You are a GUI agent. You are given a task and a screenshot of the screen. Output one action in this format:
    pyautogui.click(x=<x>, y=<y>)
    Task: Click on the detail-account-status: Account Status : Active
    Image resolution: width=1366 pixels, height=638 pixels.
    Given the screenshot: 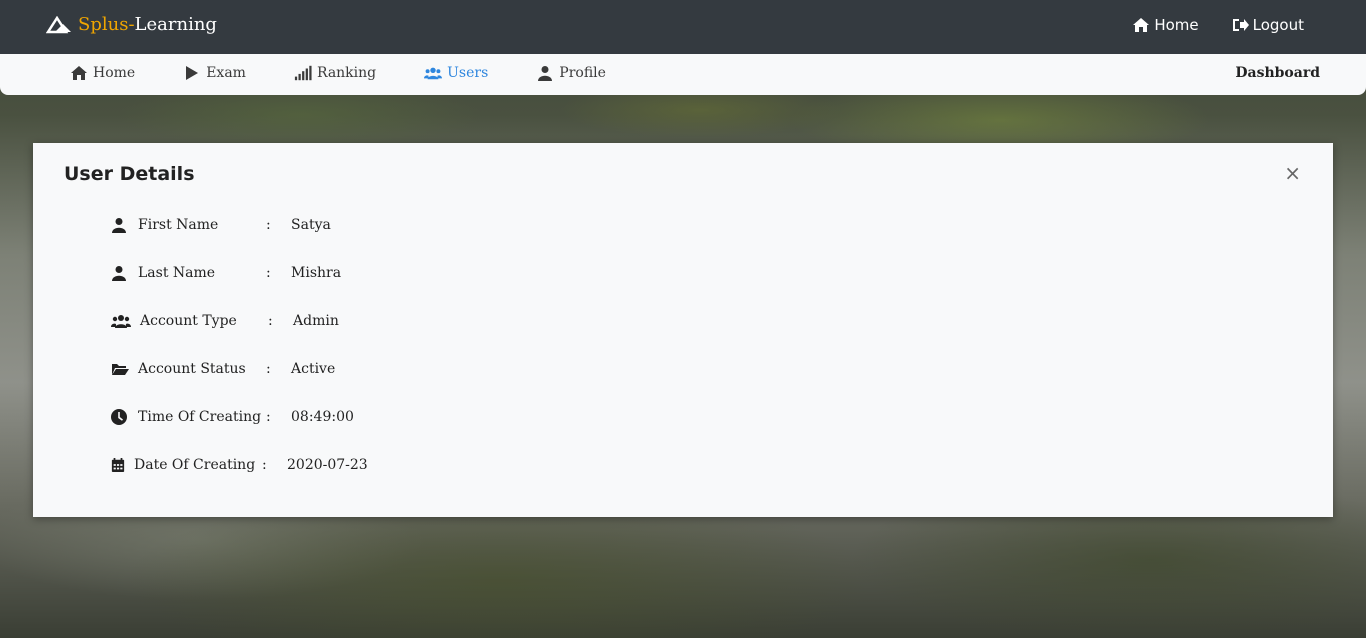 What is the action you would take?
    pyautogui.click(x=223, y=369)
    